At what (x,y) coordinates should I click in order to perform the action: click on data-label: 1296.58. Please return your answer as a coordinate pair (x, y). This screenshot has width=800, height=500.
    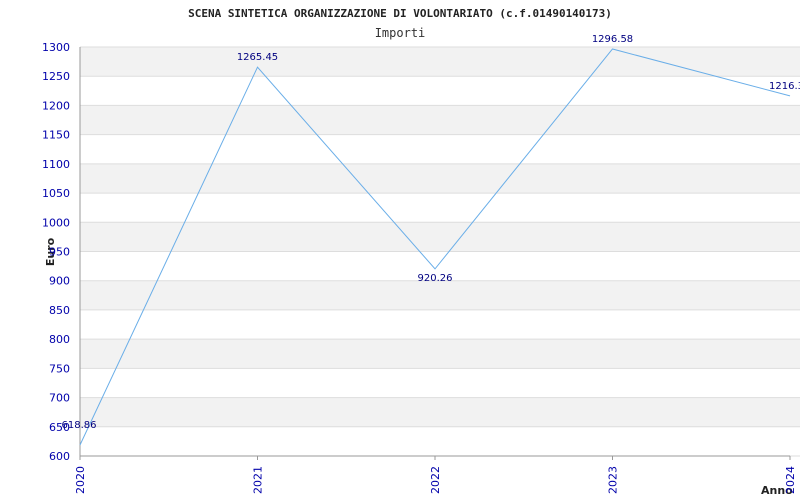
    Looking at the image, I should click on (612, 39).